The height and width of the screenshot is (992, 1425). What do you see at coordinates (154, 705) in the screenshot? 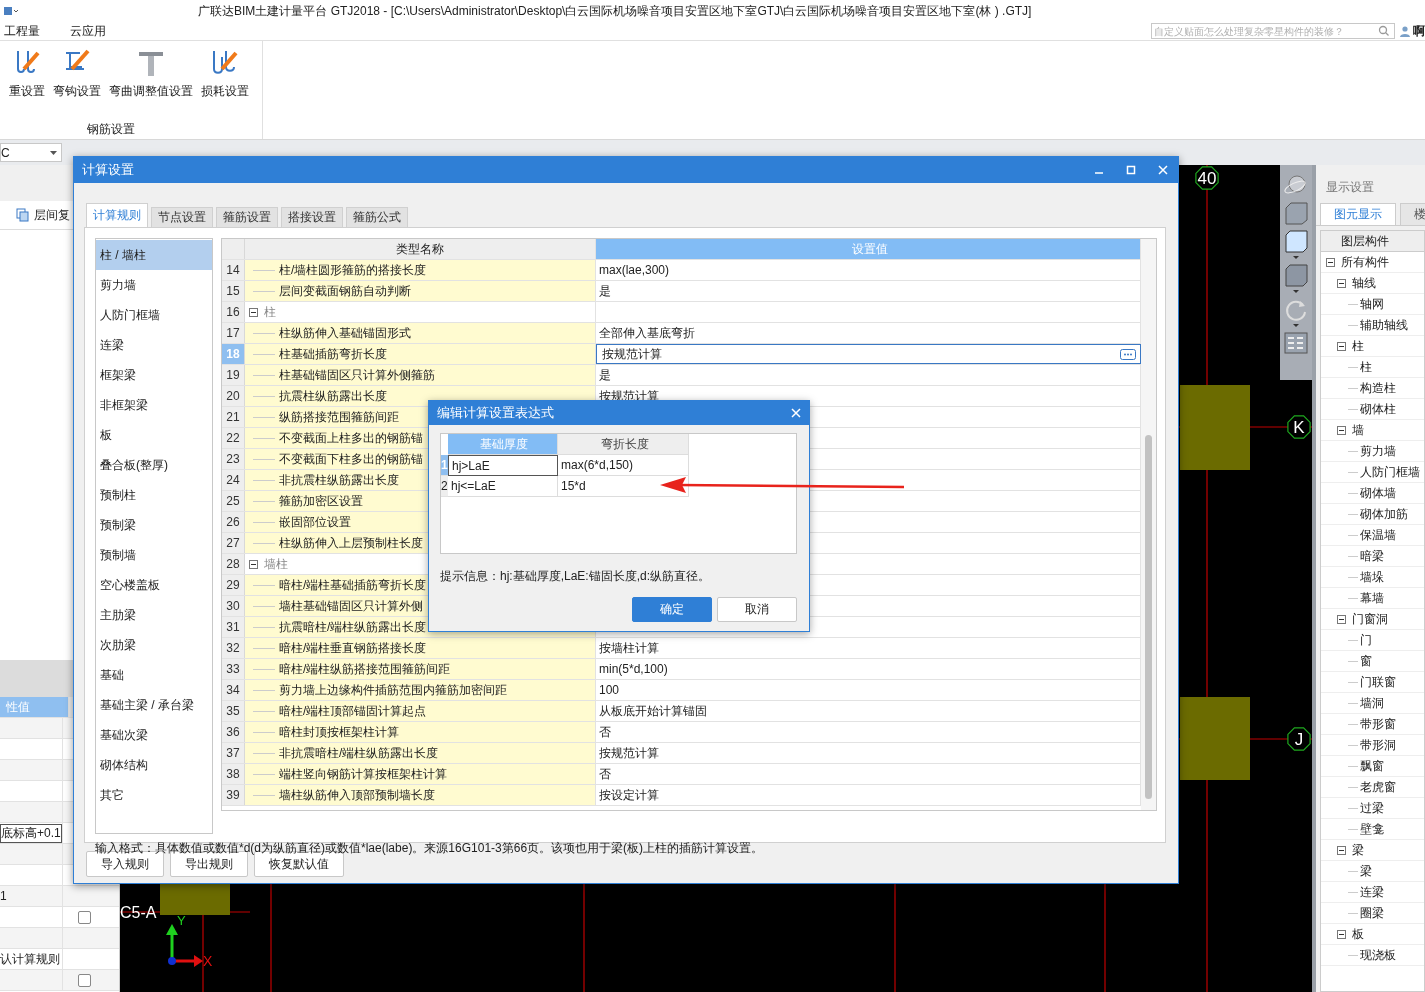
I see `category-item: 基础主梁 / 承台梁` at bounding box center [154, 705].